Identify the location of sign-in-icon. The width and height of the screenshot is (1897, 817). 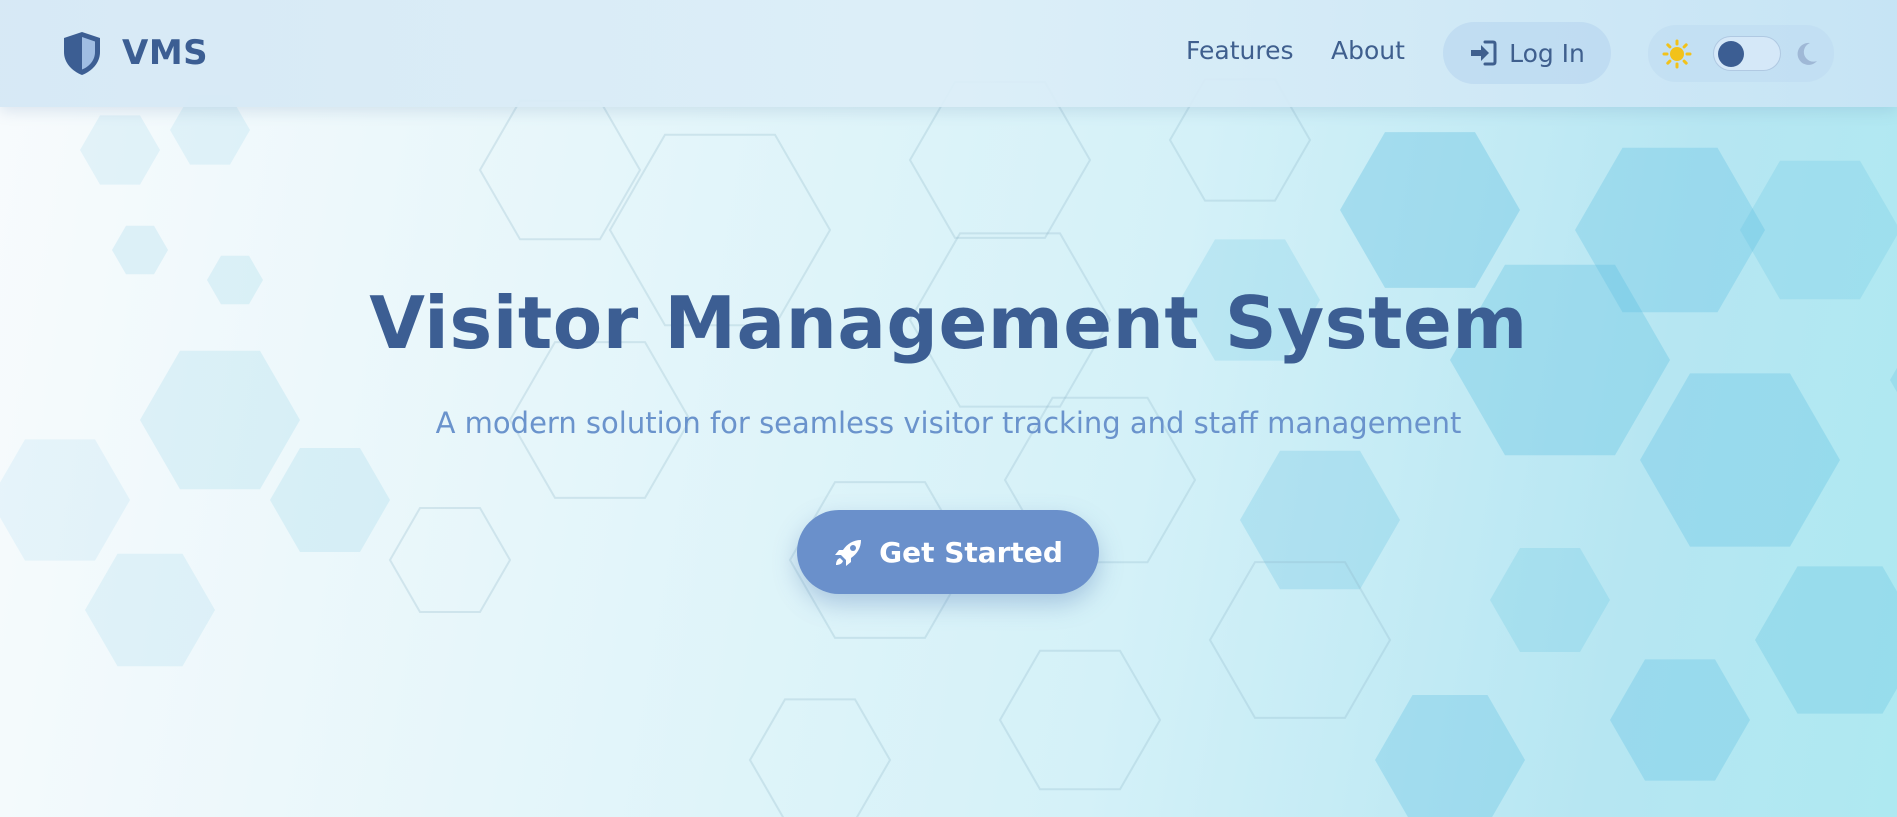
(1484, 53).